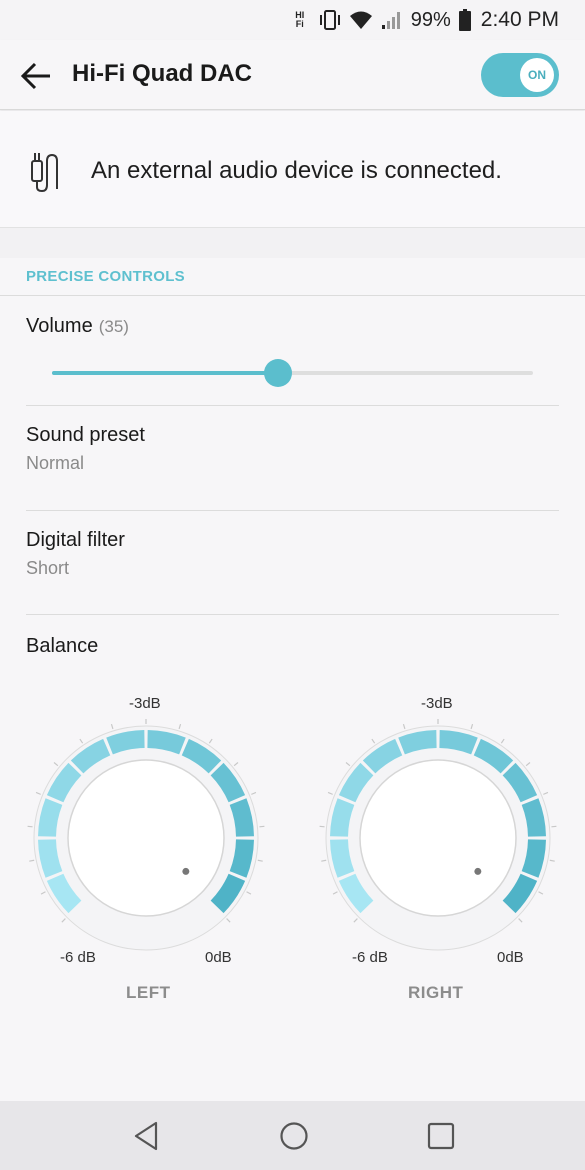 Image resolution: width=585 pixels, height=1170 pixels. I want to click on app-bar: Hi-Fi Quad DAC ON, so click(292, 75).